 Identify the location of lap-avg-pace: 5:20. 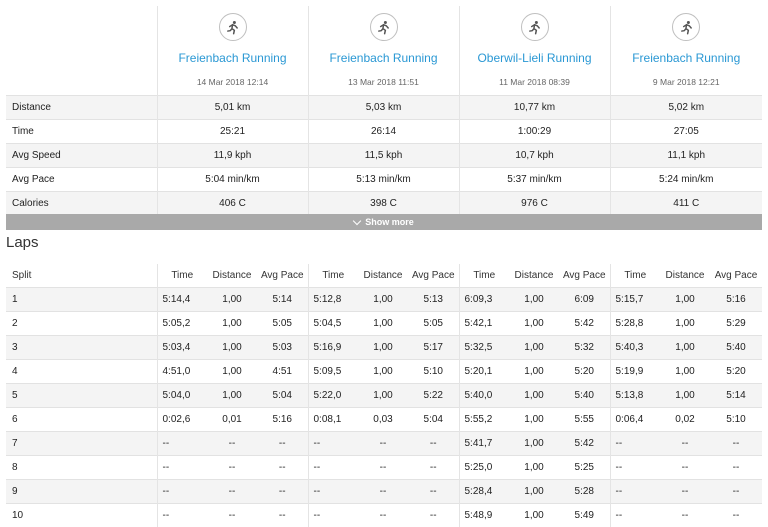
(736, 372).